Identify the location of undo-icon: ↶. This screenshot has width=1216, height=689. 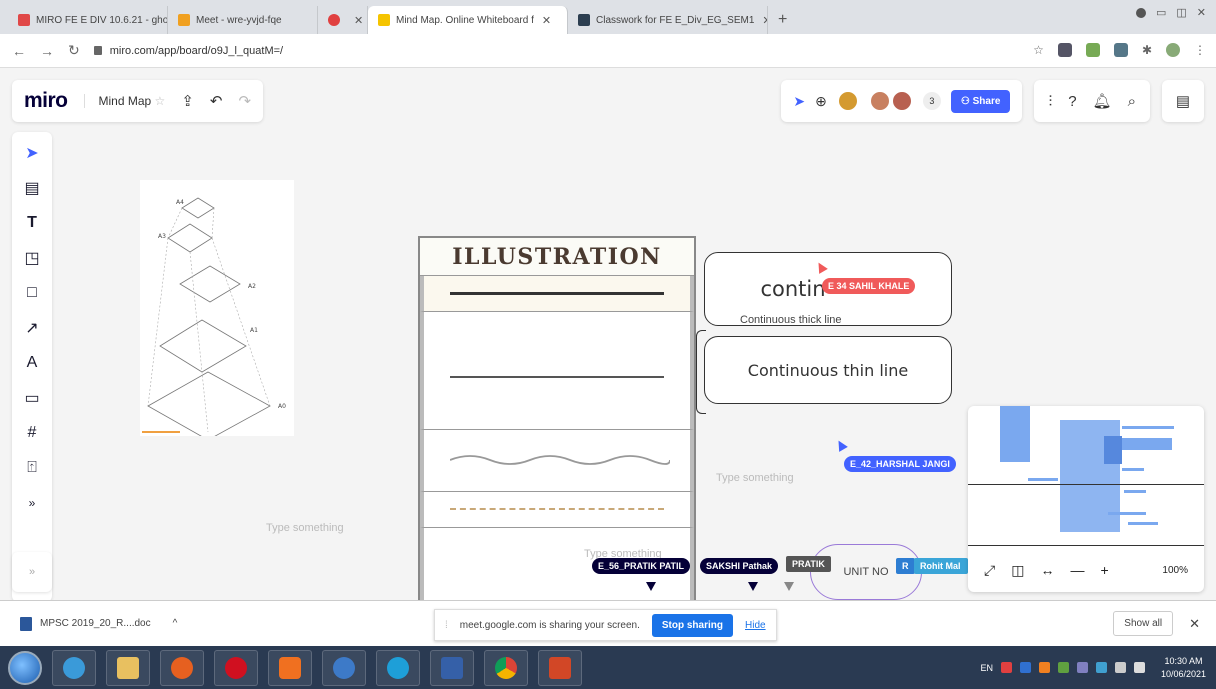
(216, 101).